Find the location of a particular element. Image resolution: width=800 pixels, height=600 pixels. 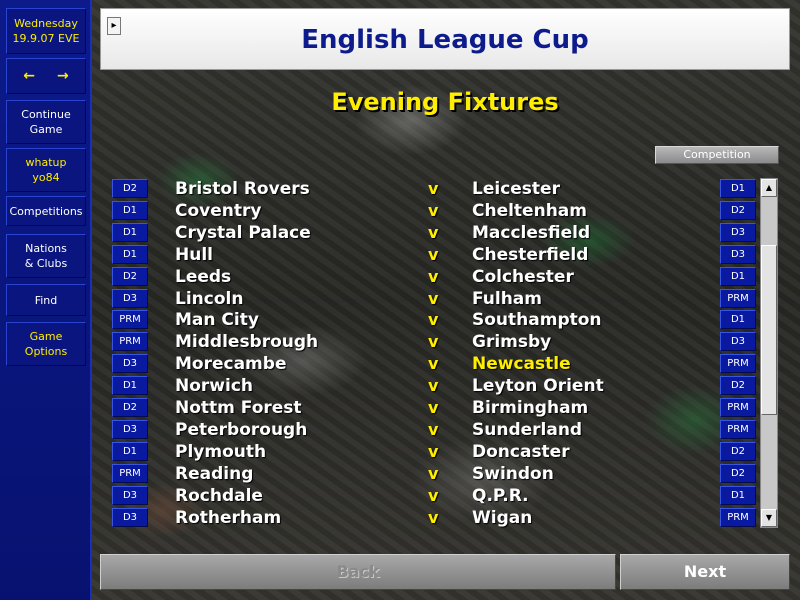

scroll-thumb is located at coordinates (769, 330).